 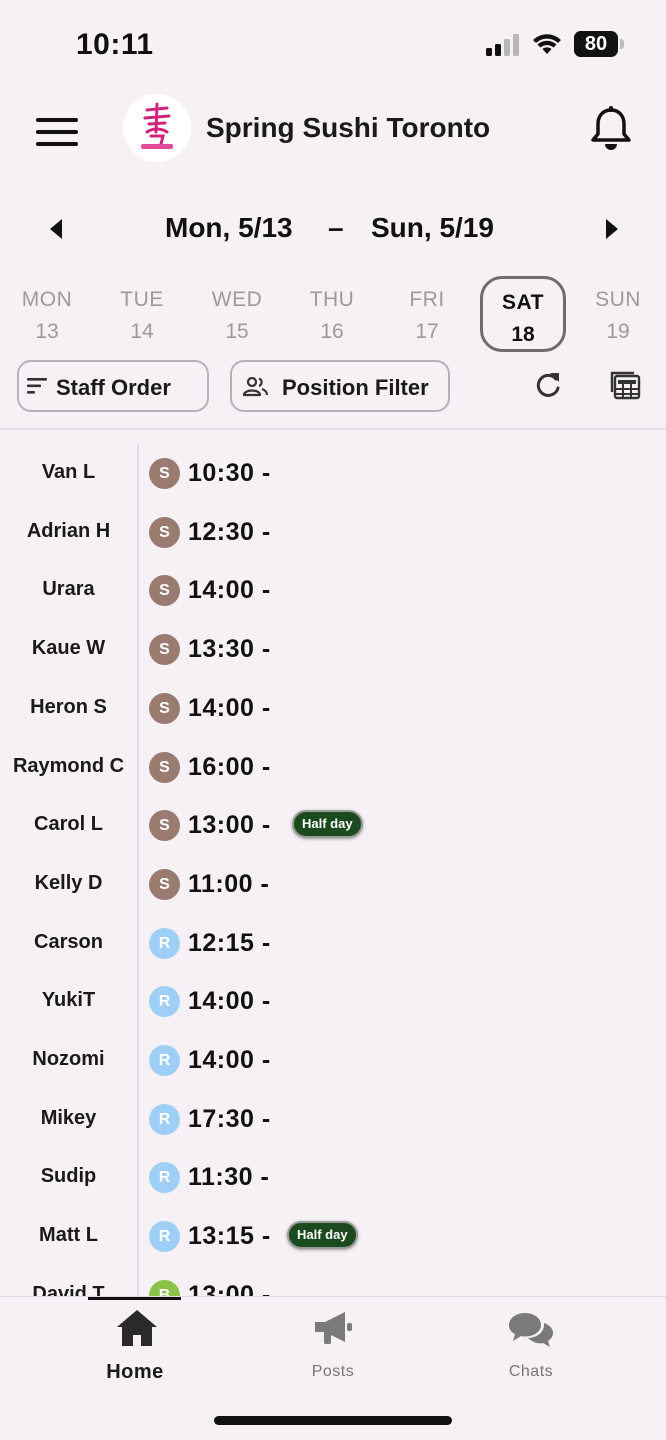 I want to click on schedule-row: Heron S S 14:00 -, so click(x=333, y=708).